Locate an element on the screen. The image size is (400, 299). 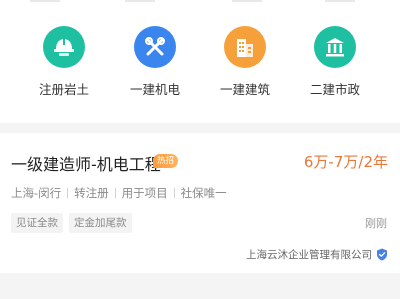
salary: 6万-7万/2年 is located at coordinates (345, 162).